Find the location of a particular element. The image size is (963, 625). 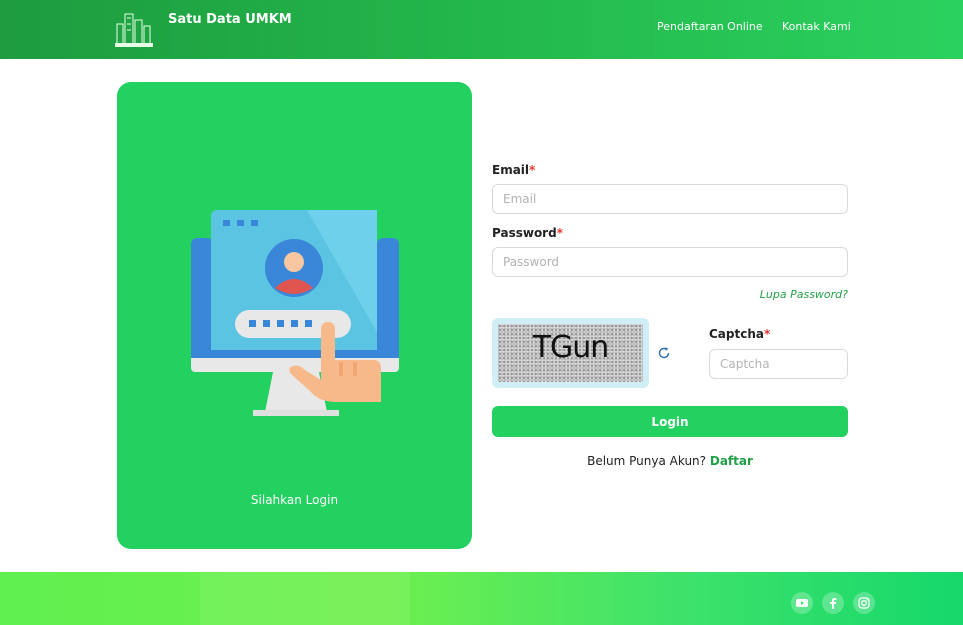

footer is located at coordinates (481, 598).